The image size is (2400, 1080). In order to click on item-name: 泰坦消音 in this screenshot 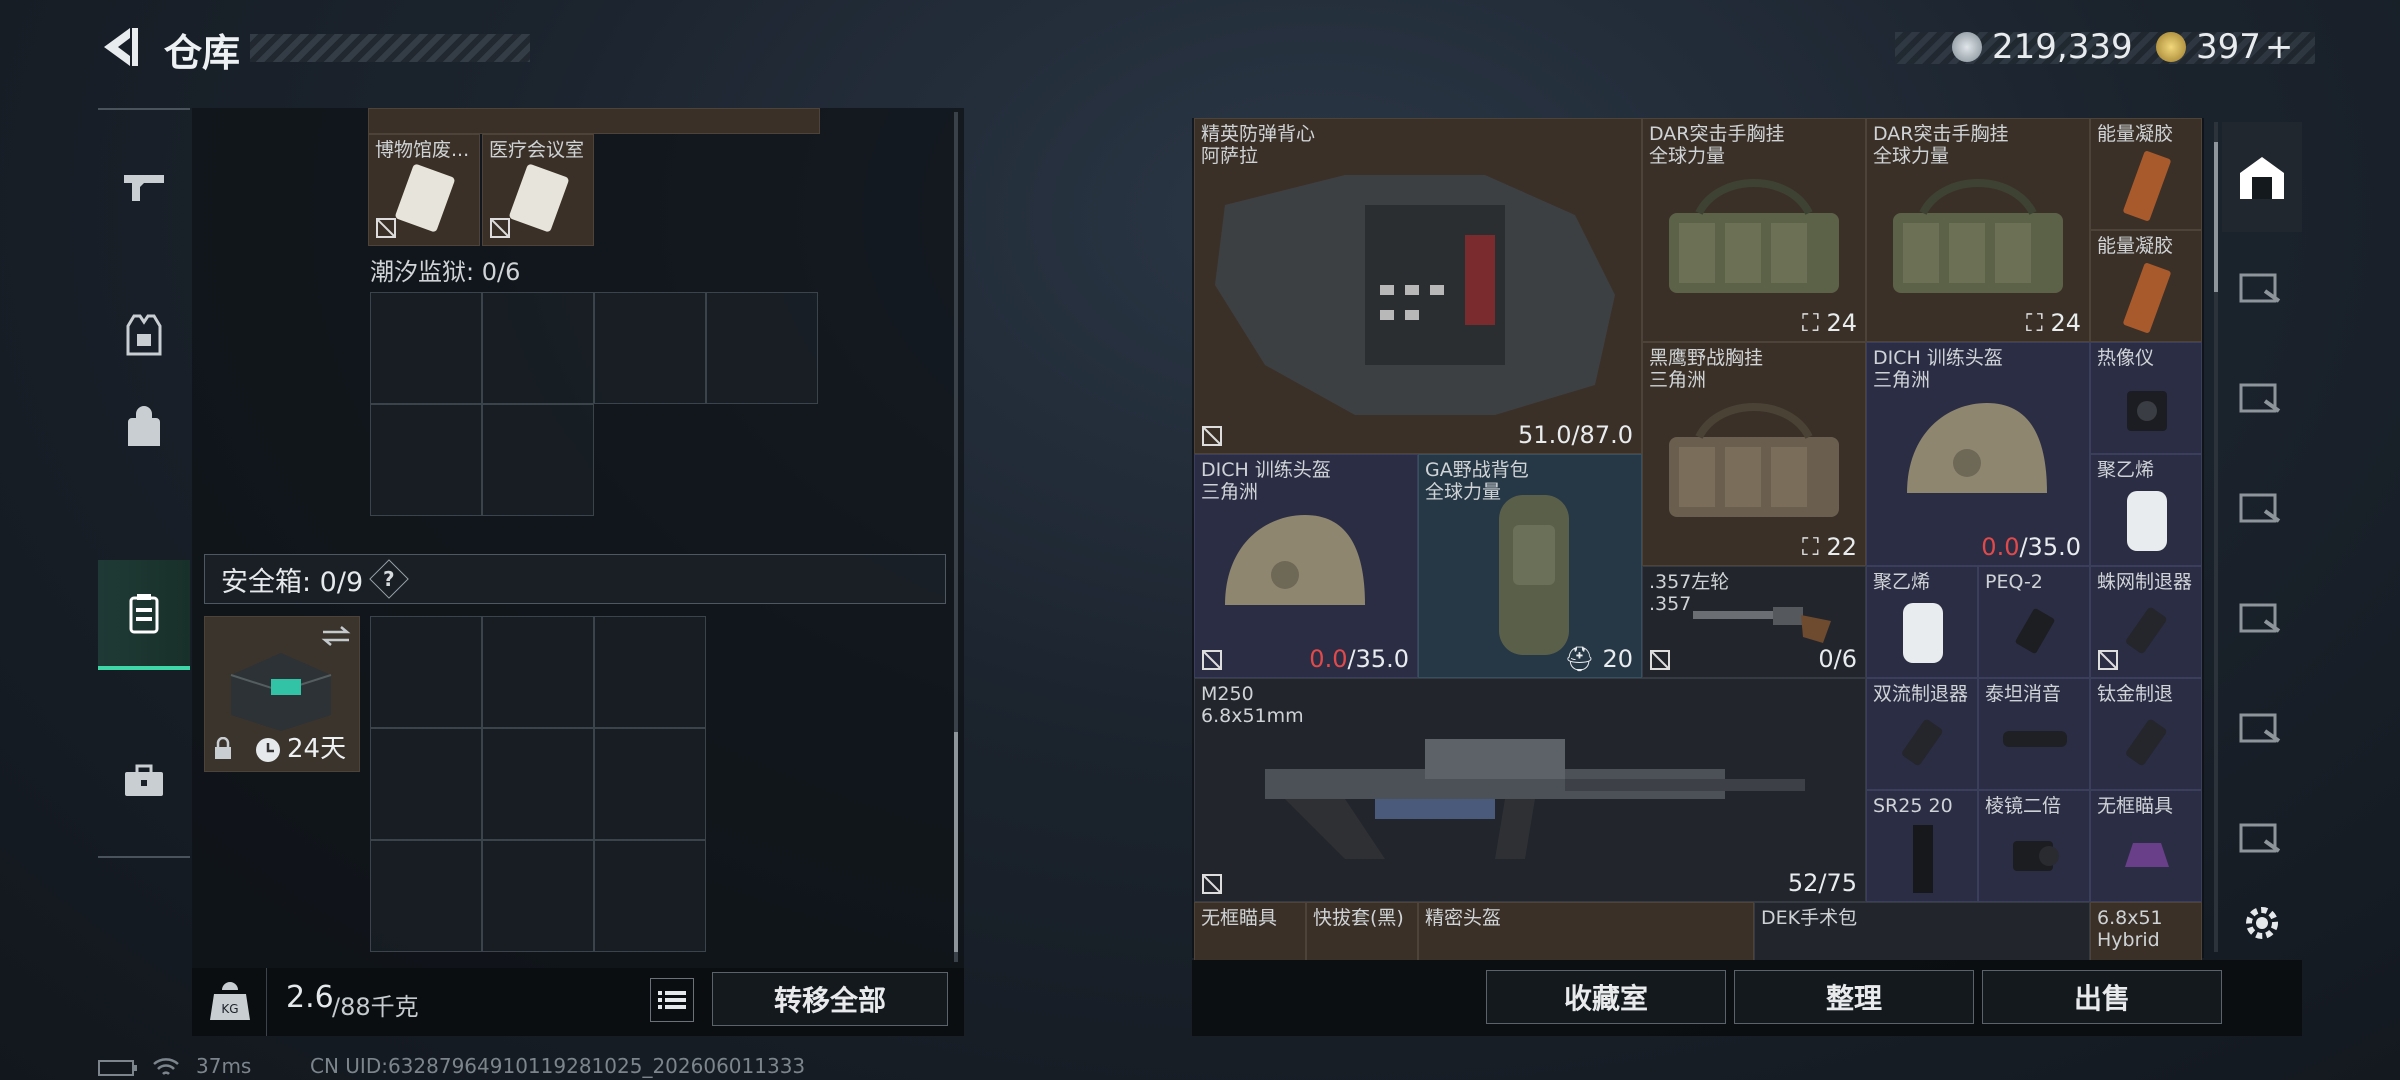, I will do `click(2023, 694)`.